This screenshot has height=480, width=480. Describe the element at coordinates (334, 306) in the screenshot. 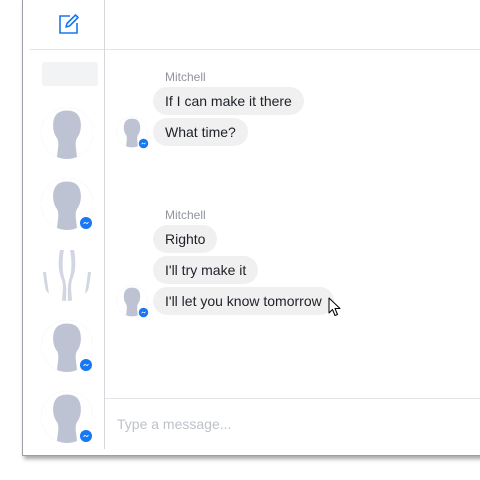

I see `mouse-pointer-icon` at that location.